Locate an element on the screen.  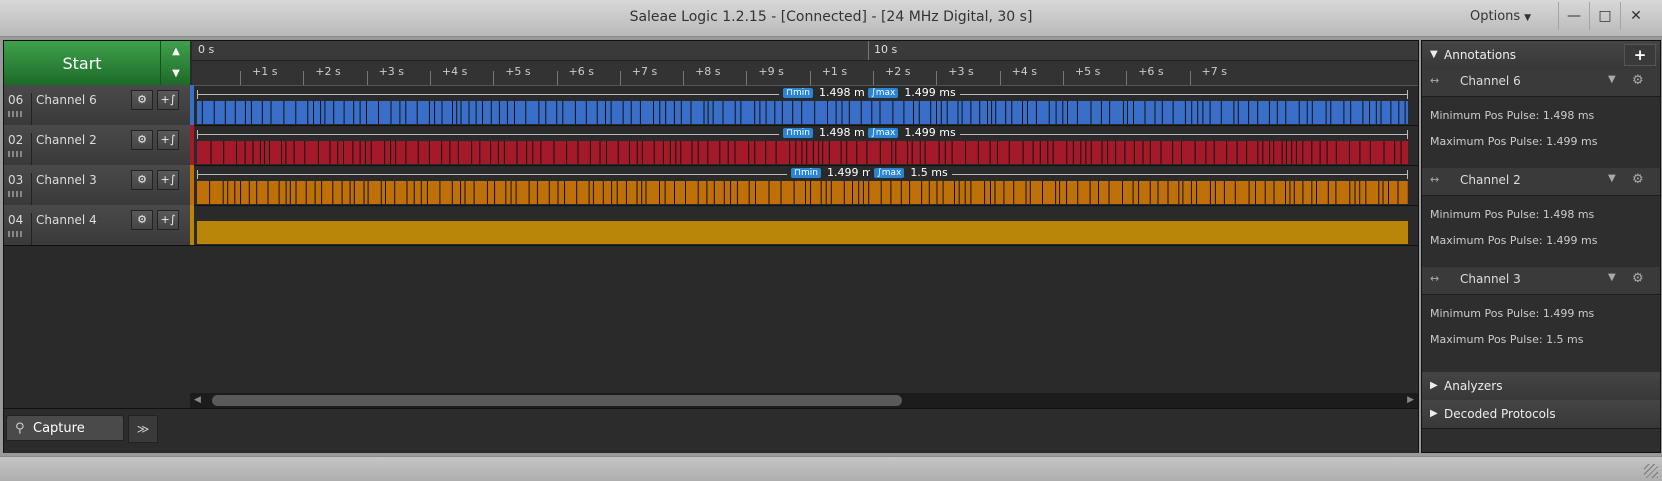
decoded-protocols-section-header: ▶ Decoded Protocols is located at coordinates (1541, 414).